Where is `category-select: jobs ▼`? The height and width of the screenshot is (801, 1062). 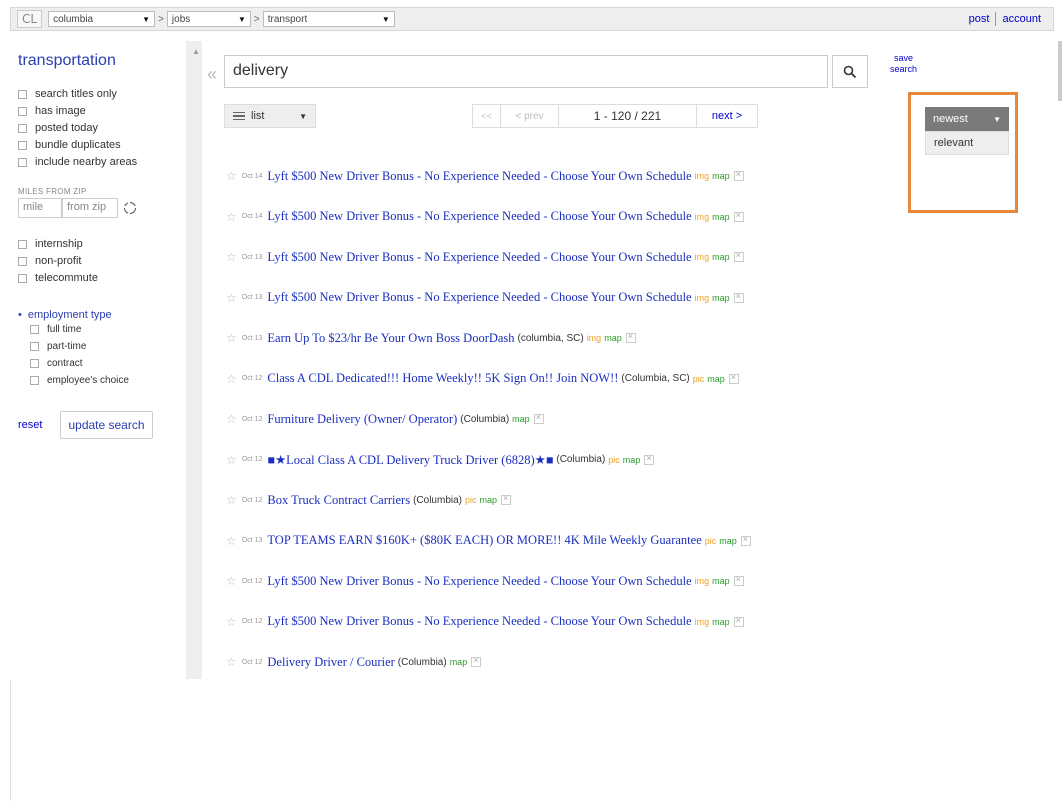 category-select: jobs ▼ is located at coordinates (208, 19).